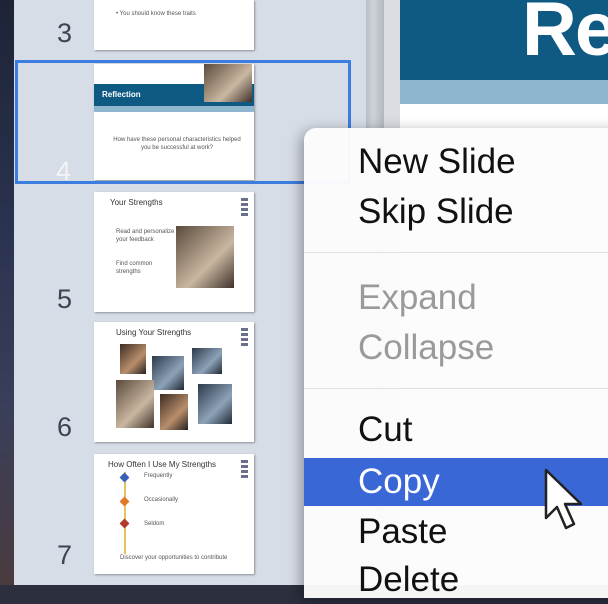 Image resolution: width=608 pixels, height=604 pixels. What do you see at coordinates (65, 555) in the screenshot?
I see `slide-number: 7` at bounding box center [65, 555].